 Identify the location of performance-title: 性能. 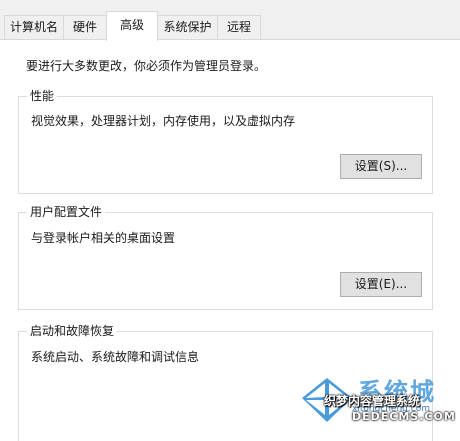
(42, 96).